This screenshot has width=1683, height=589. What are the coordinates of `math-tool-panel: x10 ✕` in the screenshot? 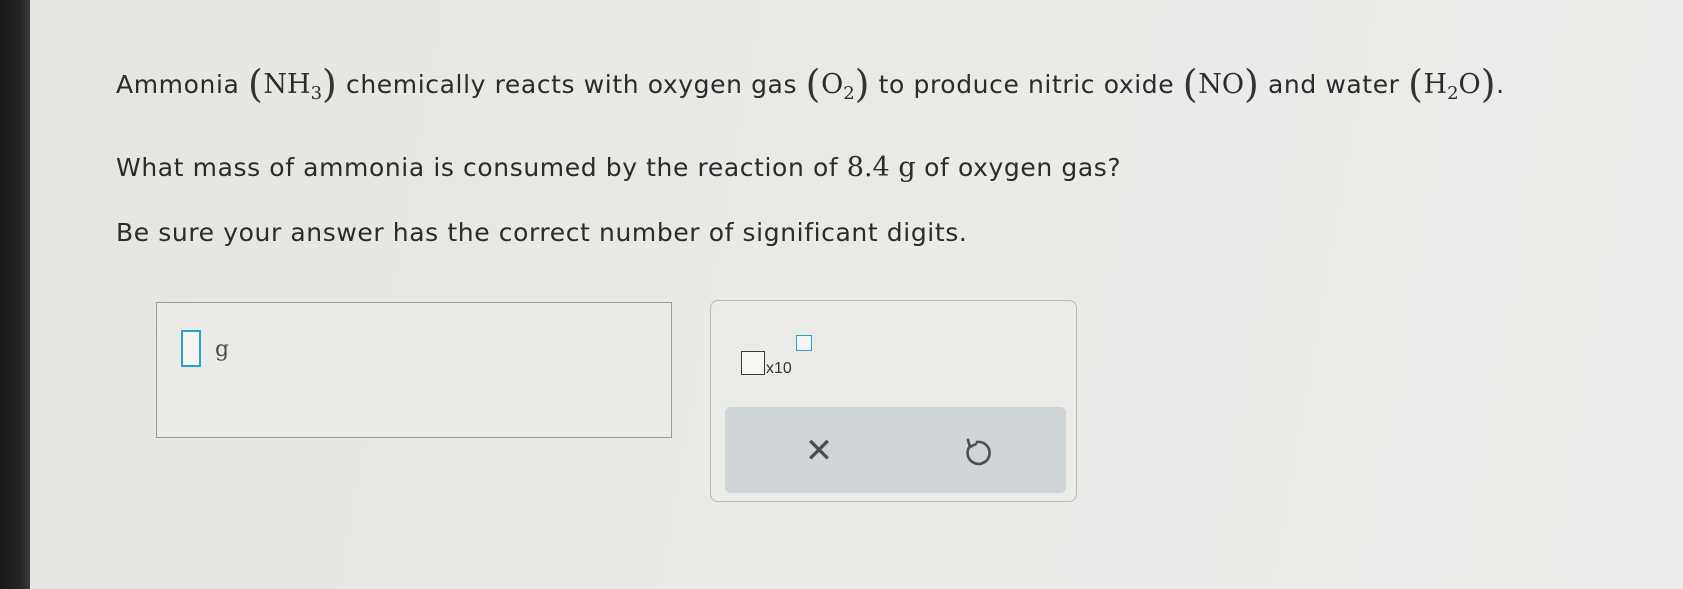 It's located at (893, 401).